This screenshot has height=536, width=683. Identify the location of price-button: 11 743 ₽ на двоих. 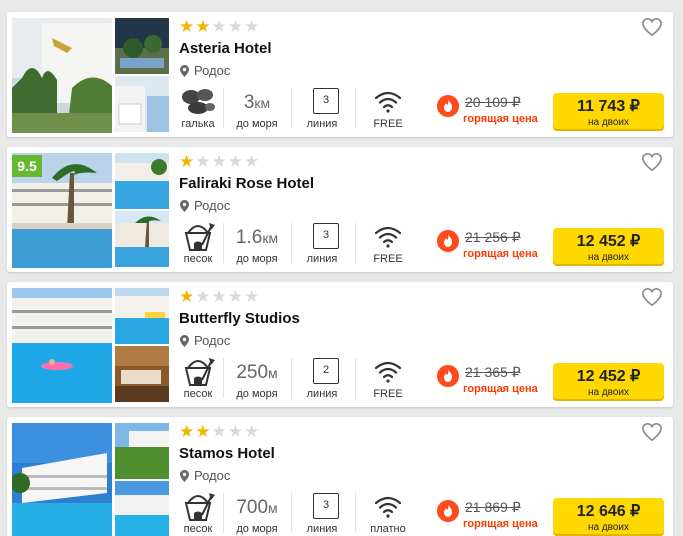
(608, 112).